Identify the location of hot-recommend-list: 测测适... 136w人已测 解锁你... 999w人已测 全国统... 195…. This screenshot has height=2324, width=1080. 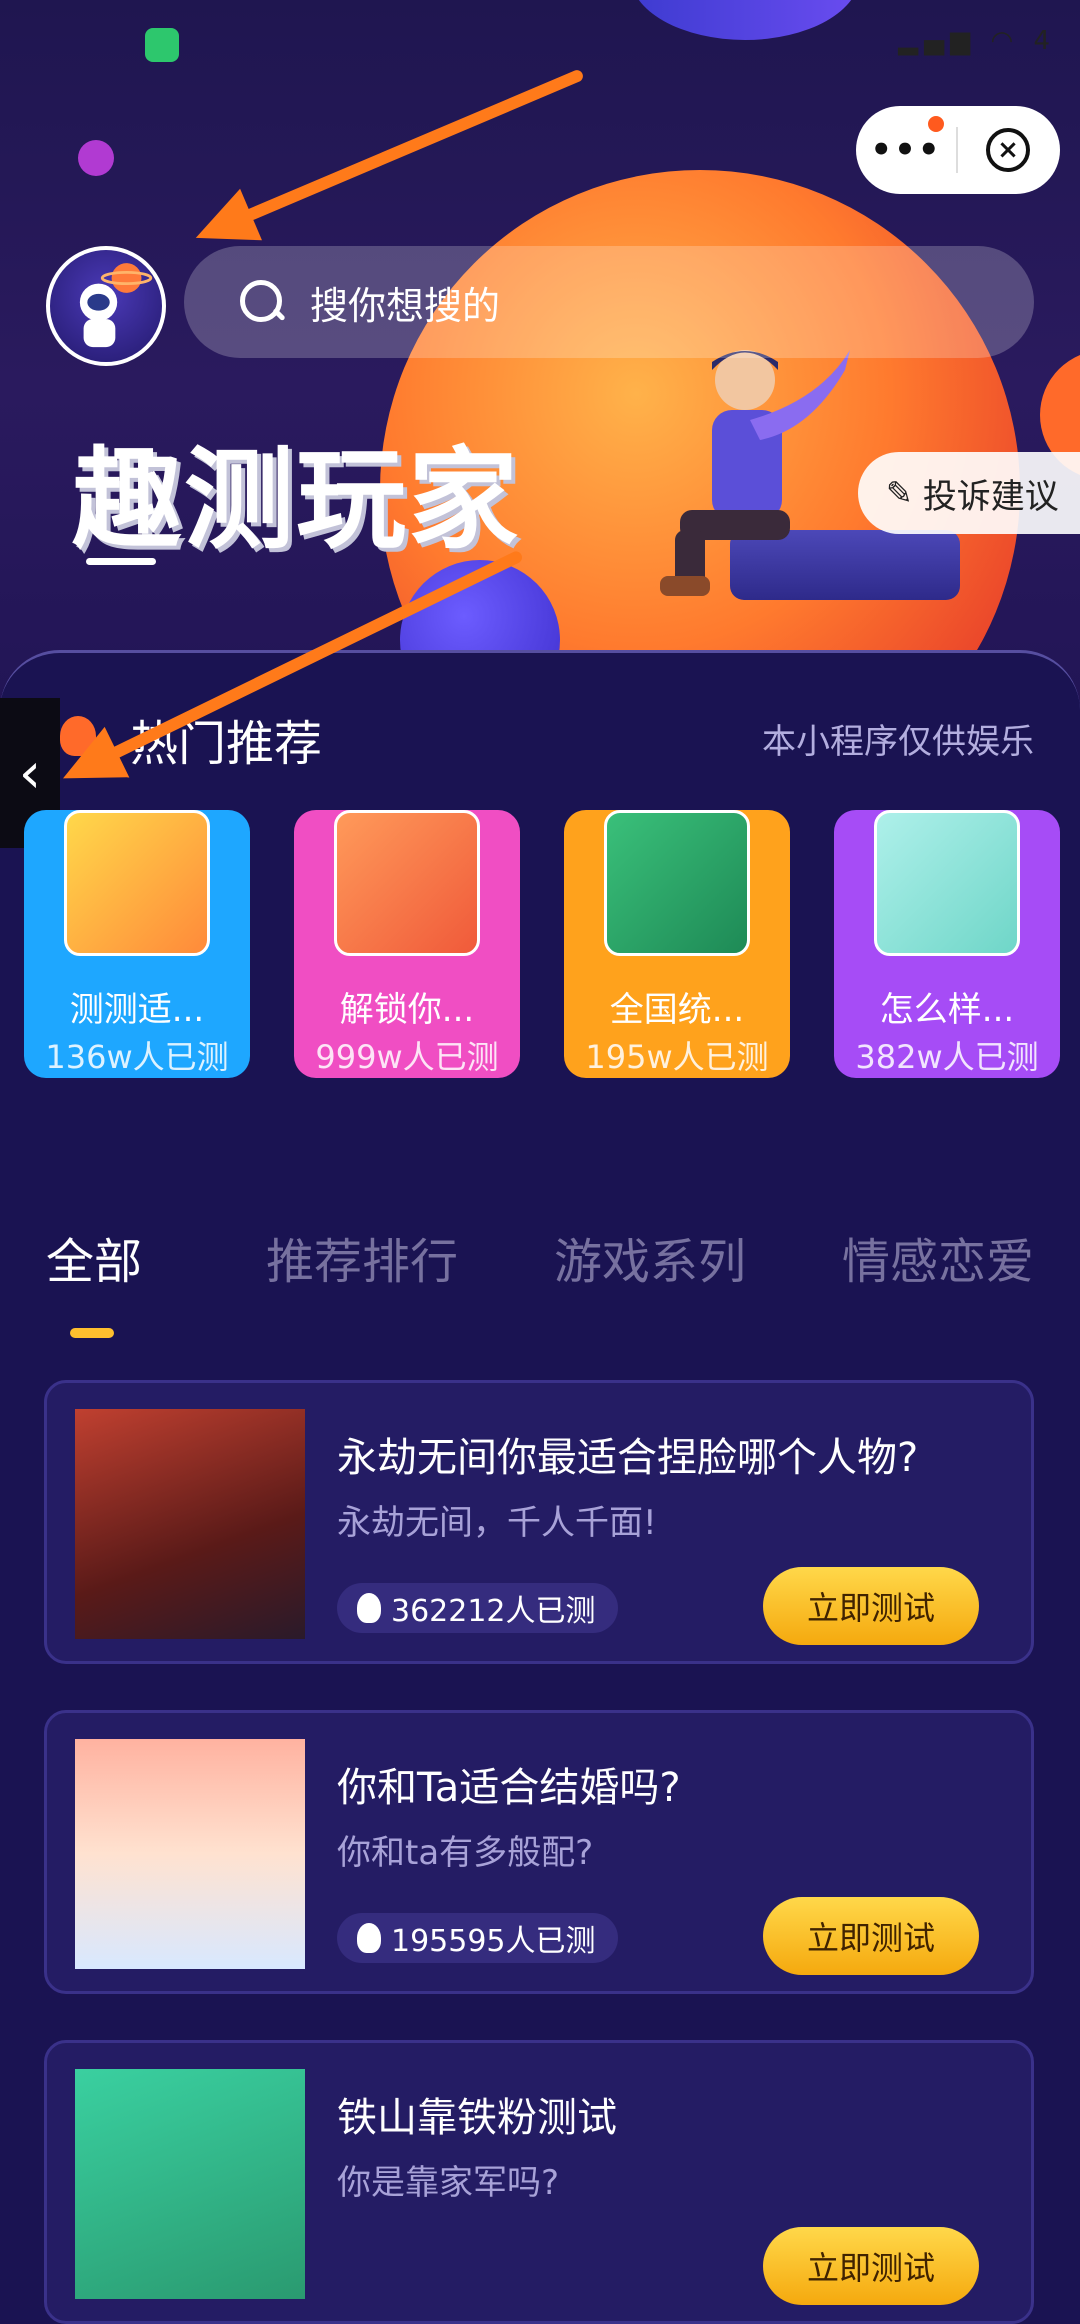
(540, 945).